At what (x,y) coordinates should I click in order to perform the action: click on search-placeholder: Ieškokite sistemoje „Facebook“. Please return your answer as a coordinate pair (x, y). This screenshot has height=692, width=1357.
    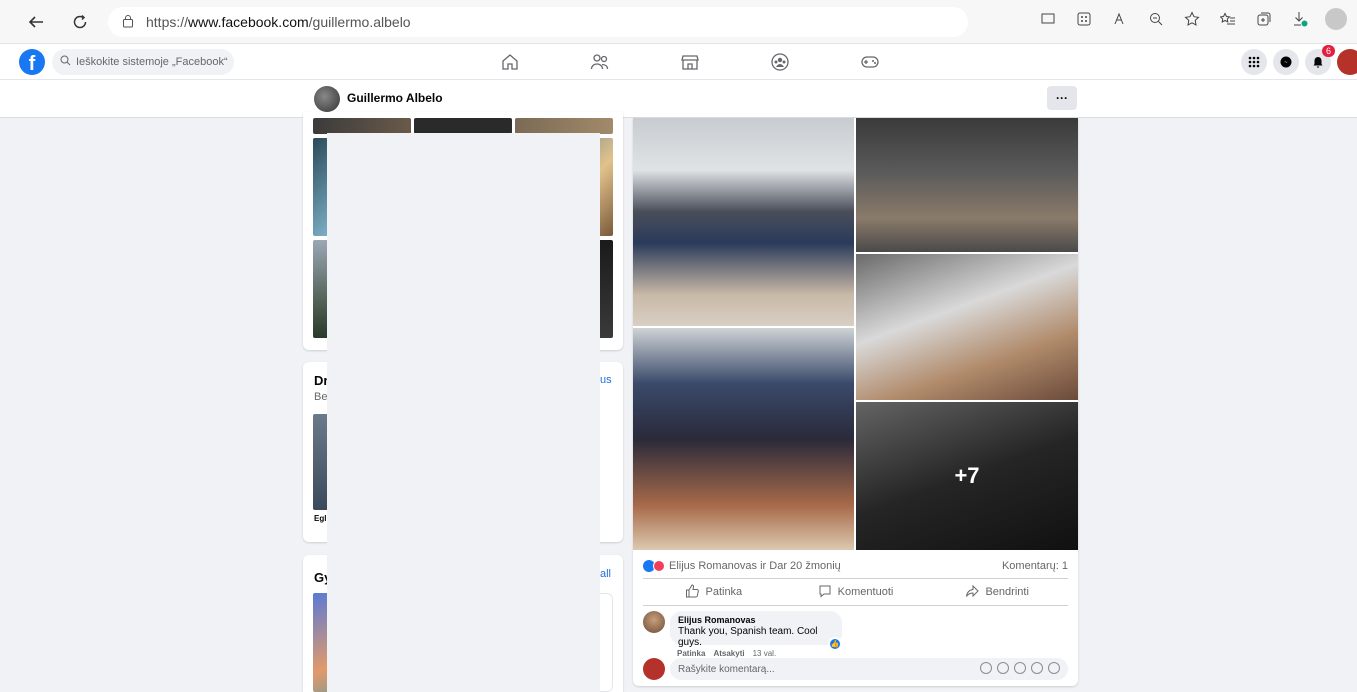
    Looking at the image, I should click on (152, 62).